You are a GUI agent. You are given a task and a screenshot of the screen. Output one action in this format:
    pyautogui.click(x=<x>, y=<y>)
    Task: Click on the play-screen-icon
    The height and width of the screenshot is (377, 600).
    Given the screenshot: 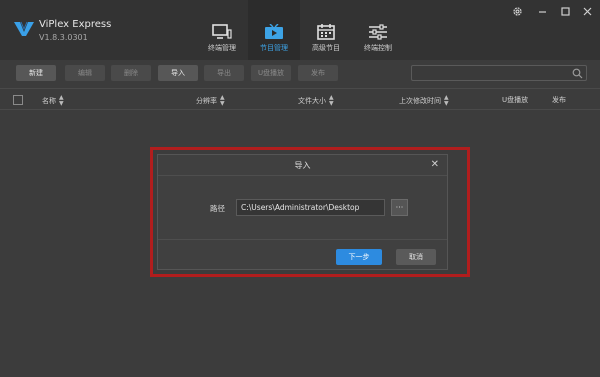 What is the action you would take?
    pyautogui.click(x=274, y=31)
    